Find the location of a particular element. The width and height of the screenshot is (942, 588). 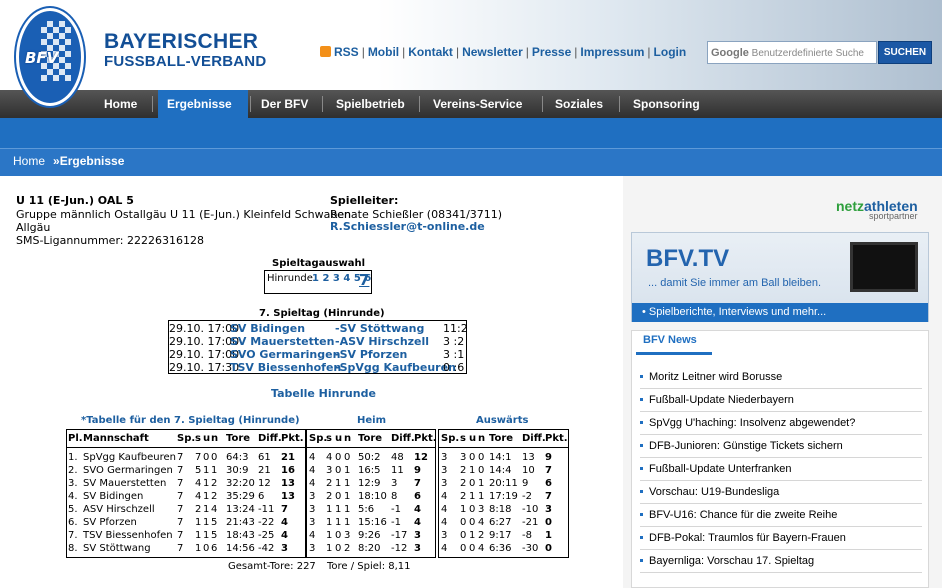

row-team: SV Stöttwang is located at coordinates (117, 548).